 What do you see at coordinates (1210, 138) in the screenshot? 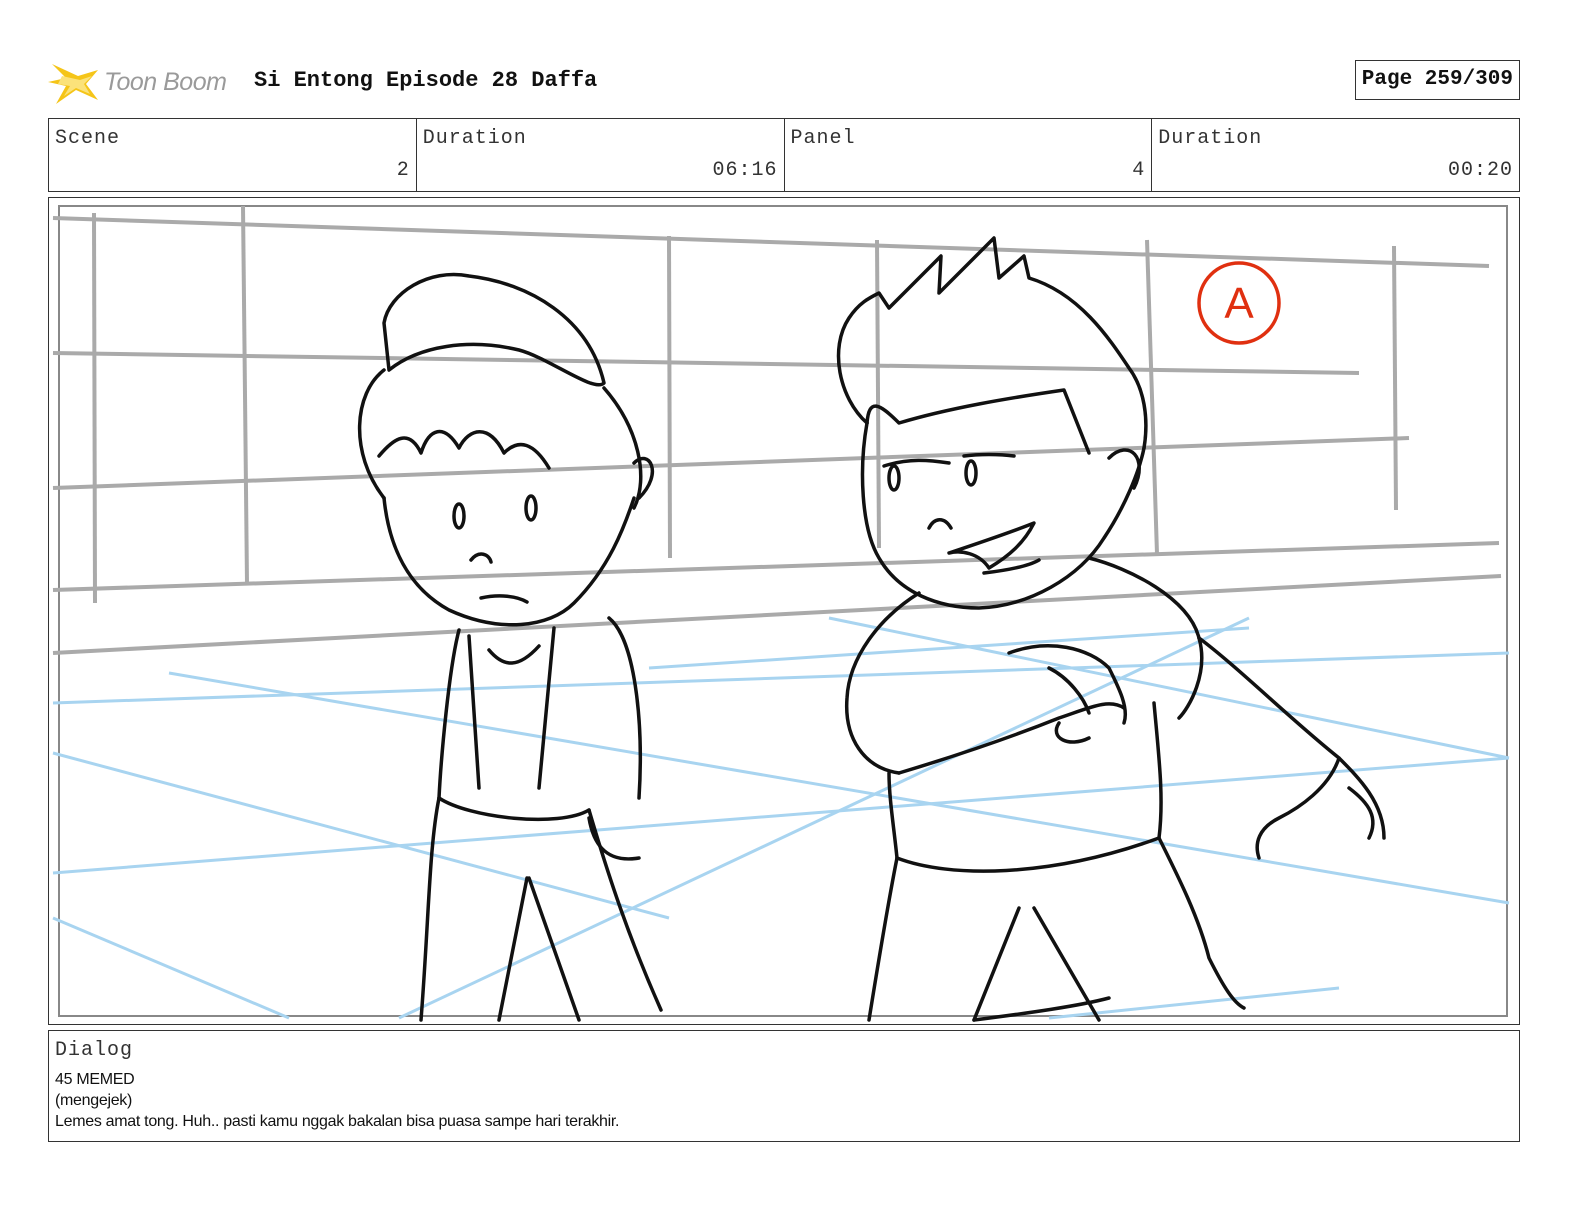
I see `panel-duration-label: Duration` at bounding box center [1210, 138].